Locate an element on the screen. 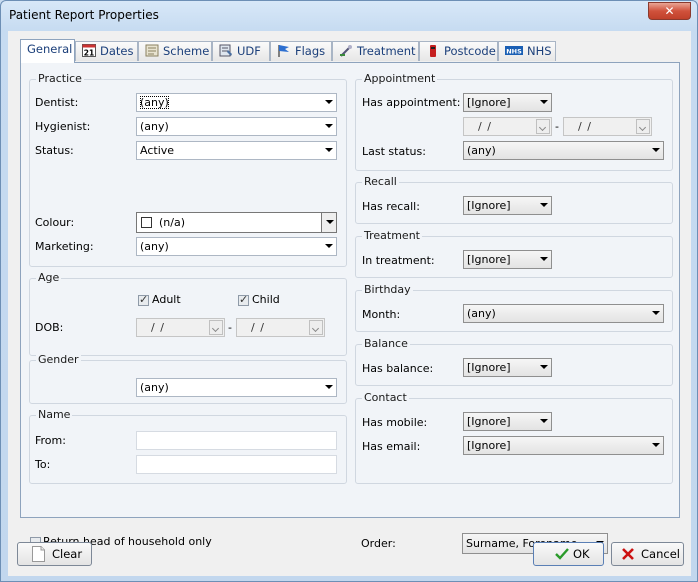  has-appointment-select: [Ignore] is located at coordinates (507, 102).